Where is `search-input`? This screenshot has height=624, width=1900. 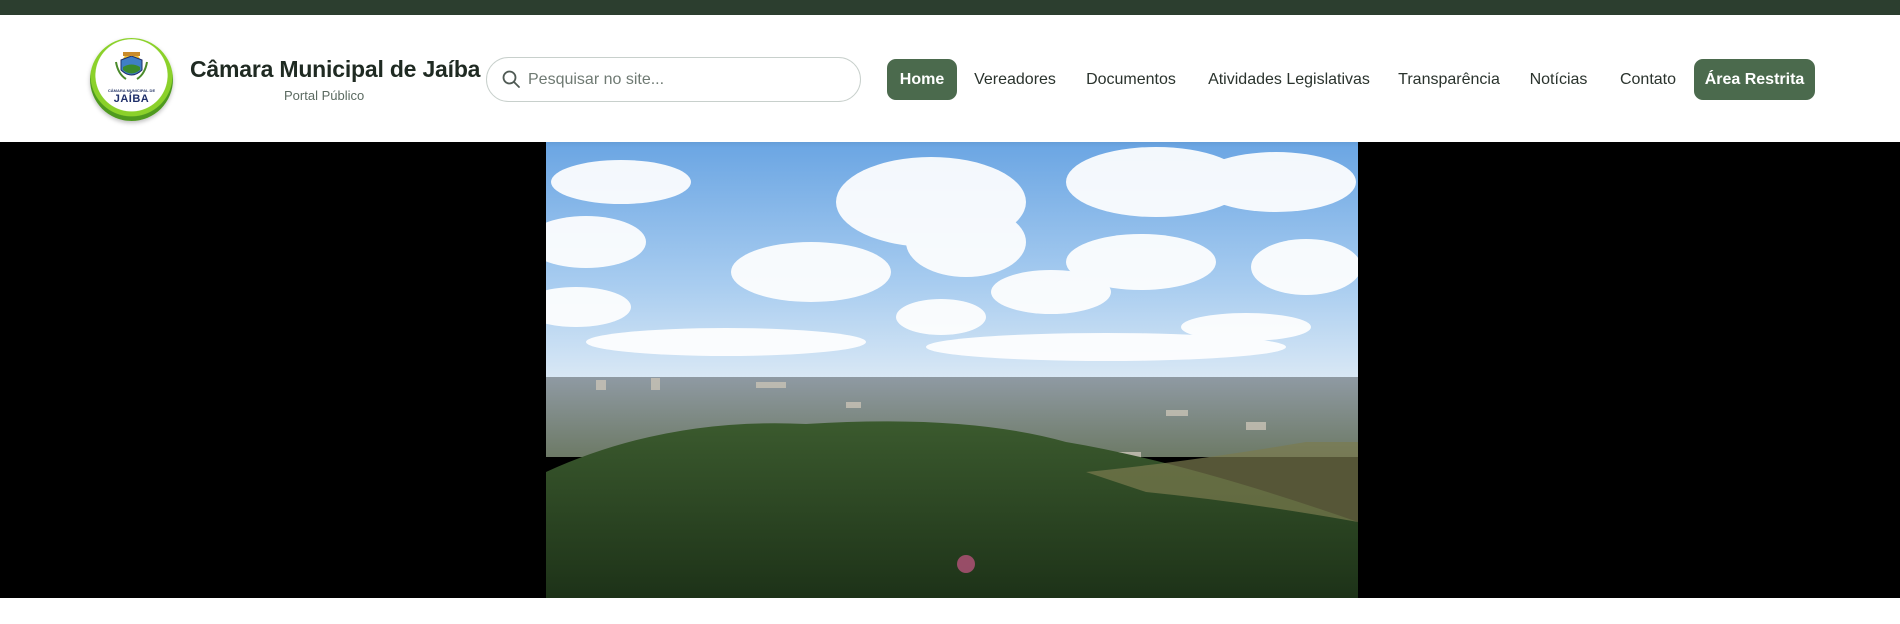 search-input is located at coordinates (688, 80).